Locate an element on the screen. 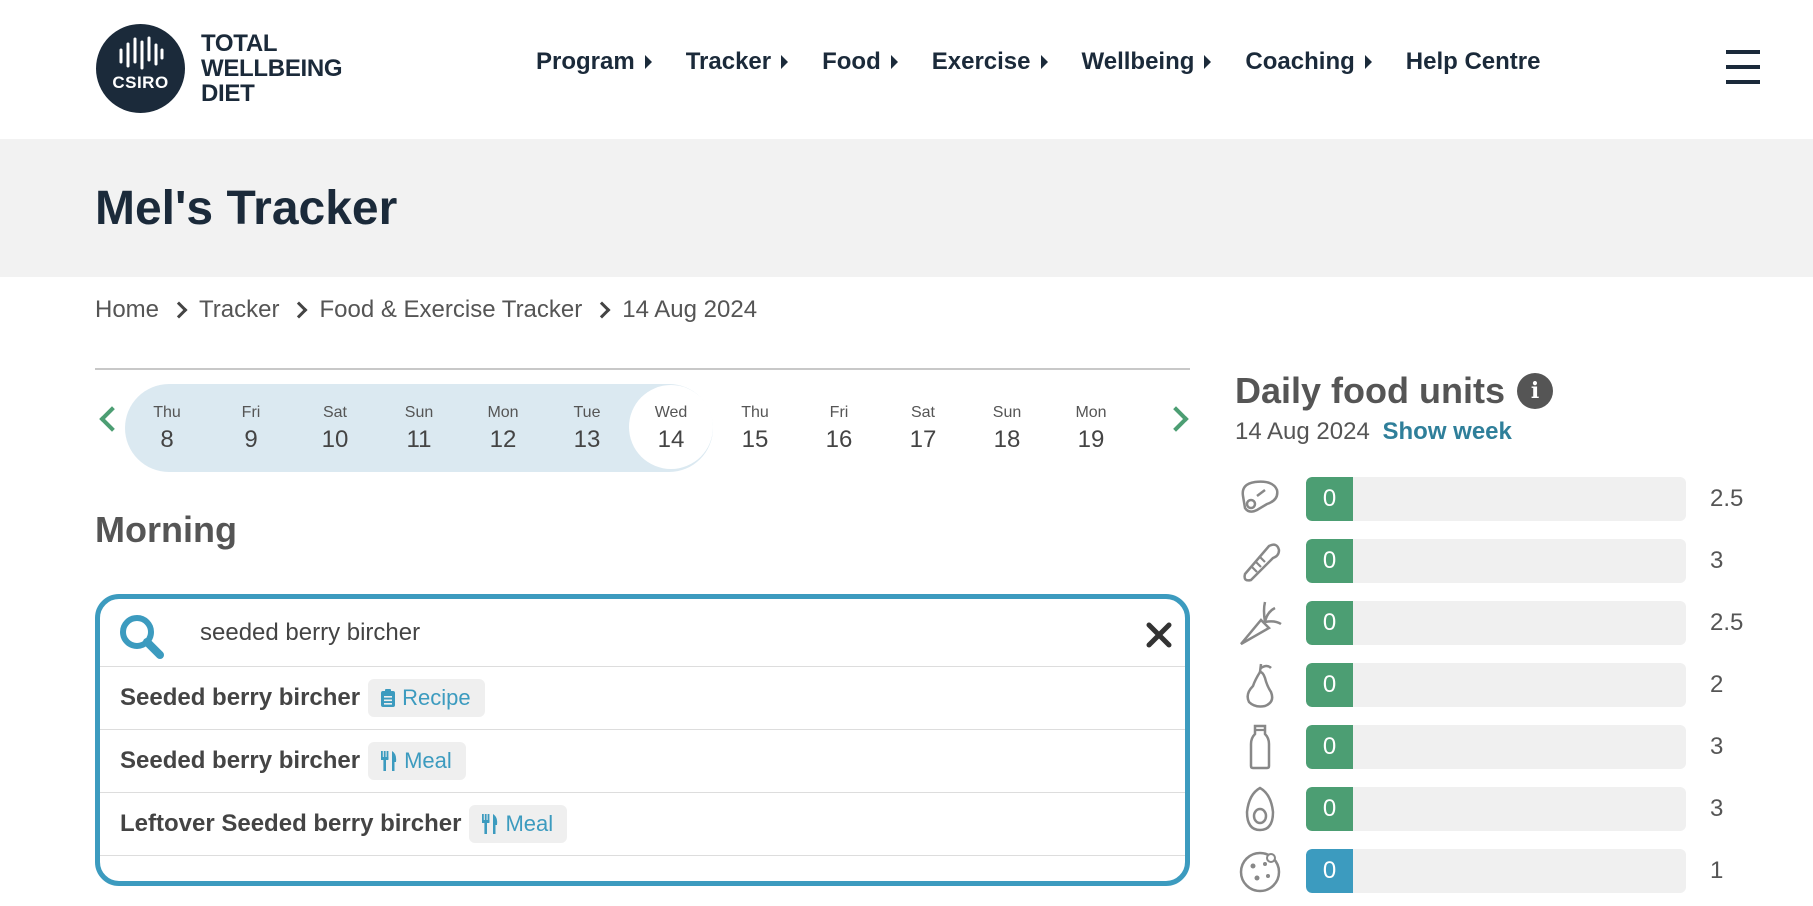 This screenshot has height=906, width=1813. nav-label: Exercise is located at coordinates (981, 61).